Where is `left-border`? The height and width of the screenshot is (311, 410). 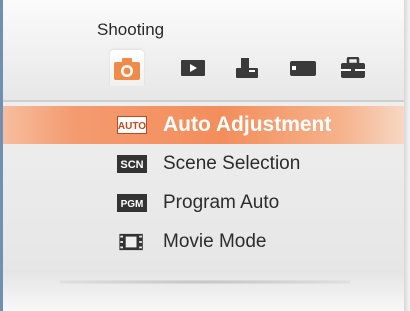 left-border is located at coordinates (1, 155).